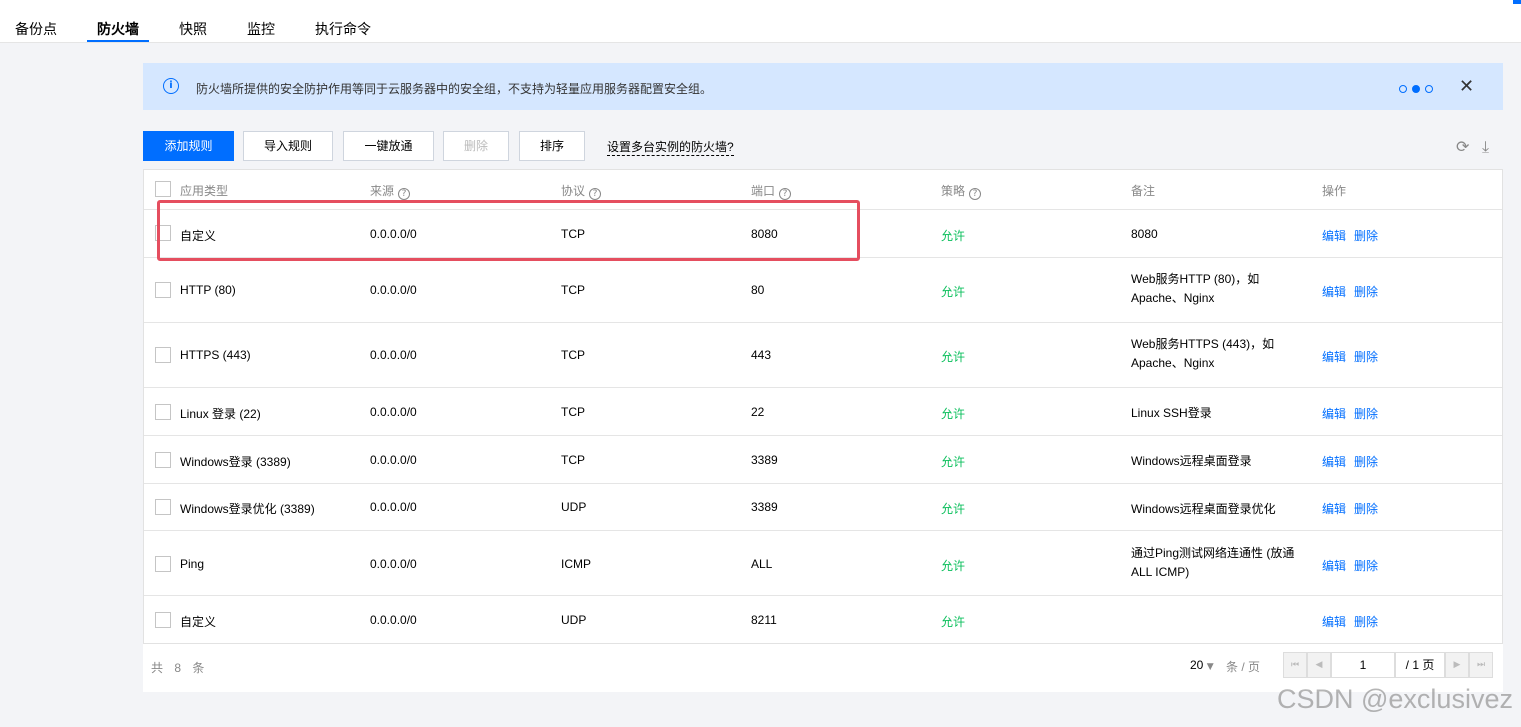  What do you see at coordinates (1485, 147) in the screenshot?
I see `download-icon: ⤓` at bounding box center [1485, 147].